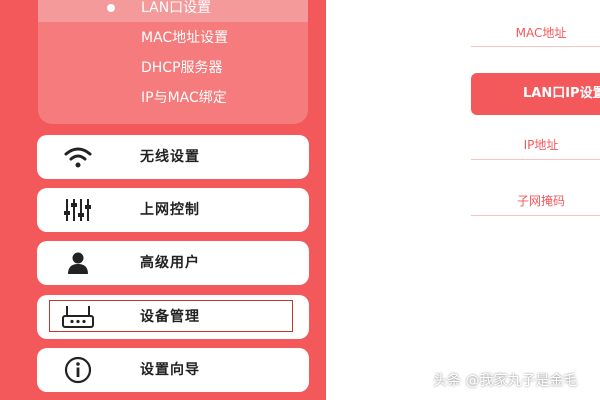 This screenshot has width=600, height=400. I want to click on submenu-item-lan: LAN口设置, so click(173, 11).